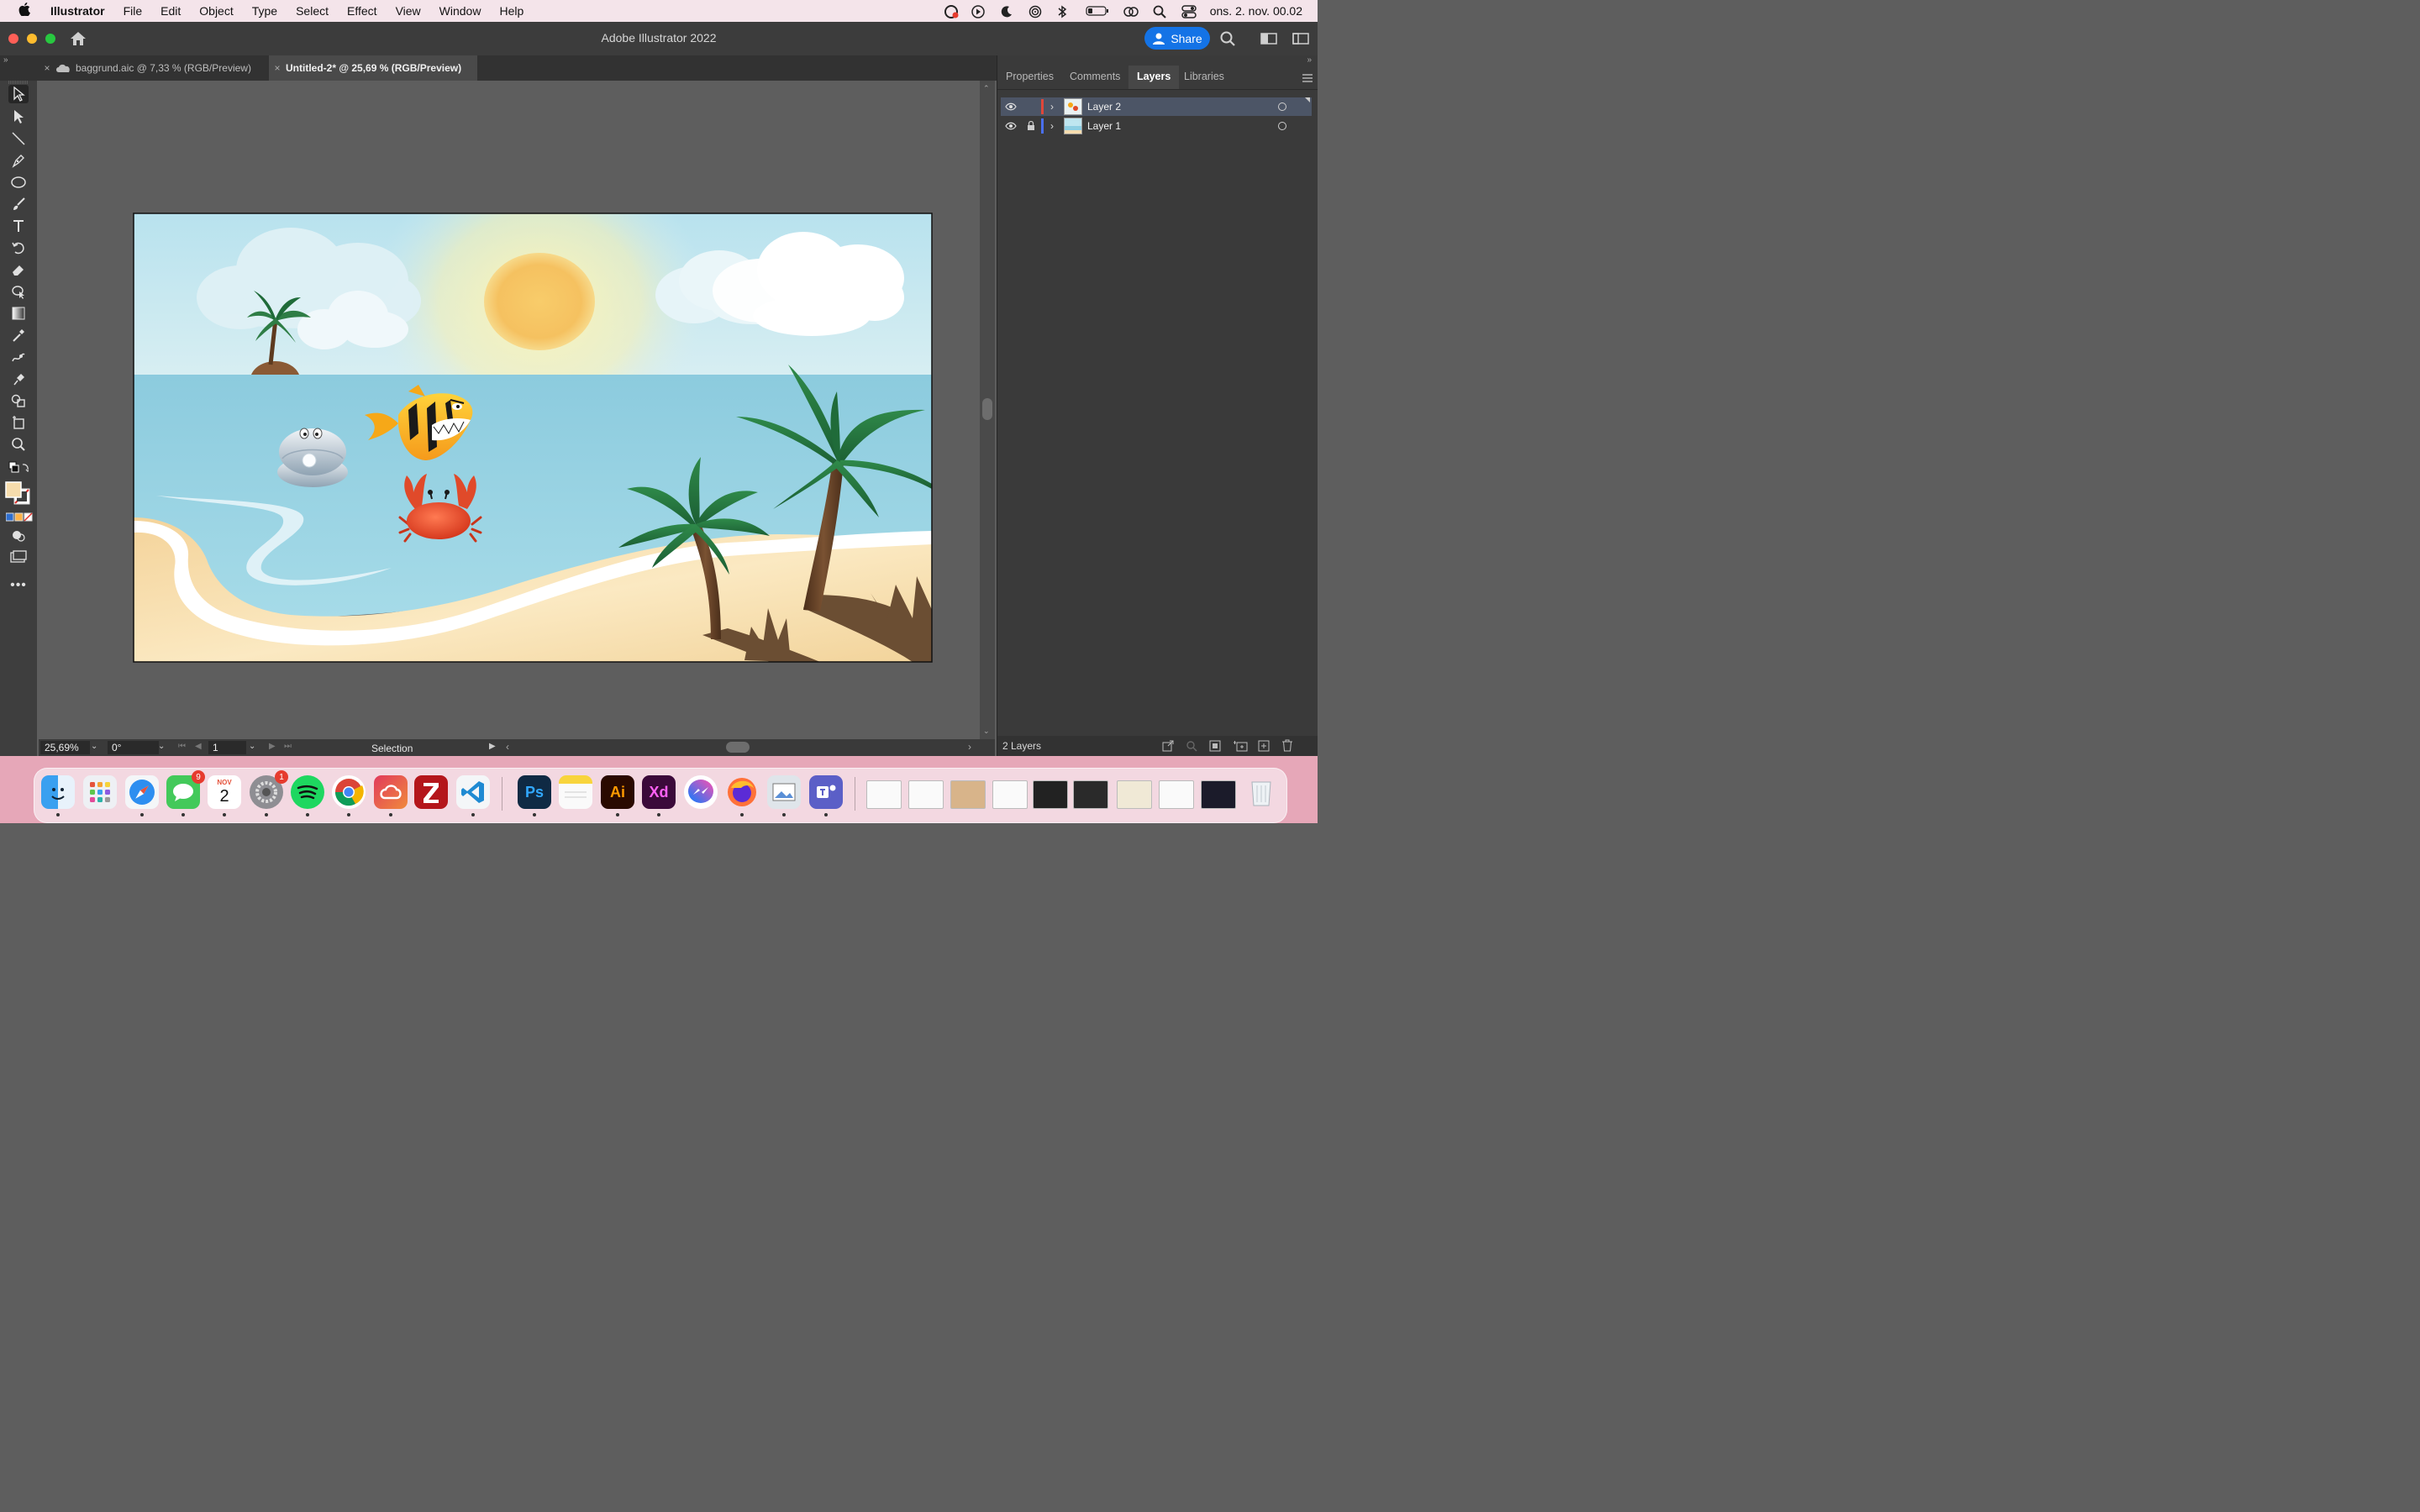 Image resolution: width=2420 pixels, height=1512 pixels. What do you see at coordinates (1161, 11) in the screenshot?
I see `spotlight-search-icon` at bounding box center [1161, 11].